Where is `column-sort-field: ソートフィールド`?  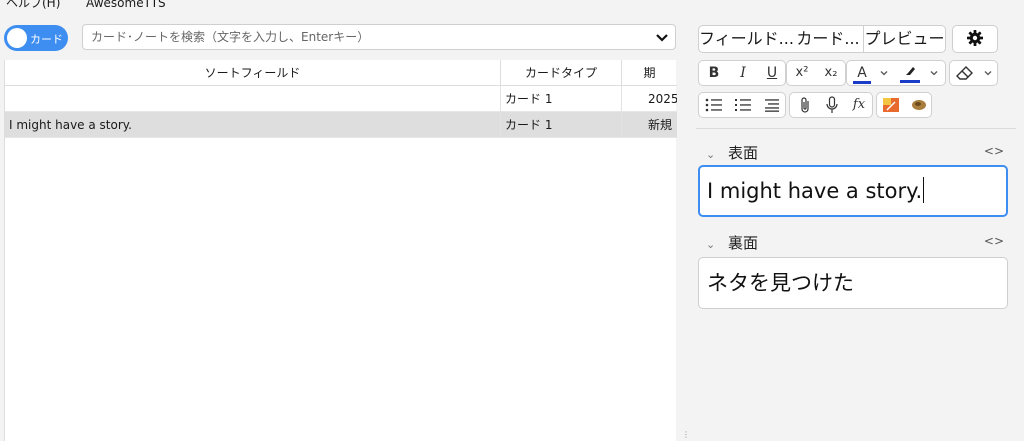 column-sort-field: ソートフィールド is located at coordinates (253, 73).